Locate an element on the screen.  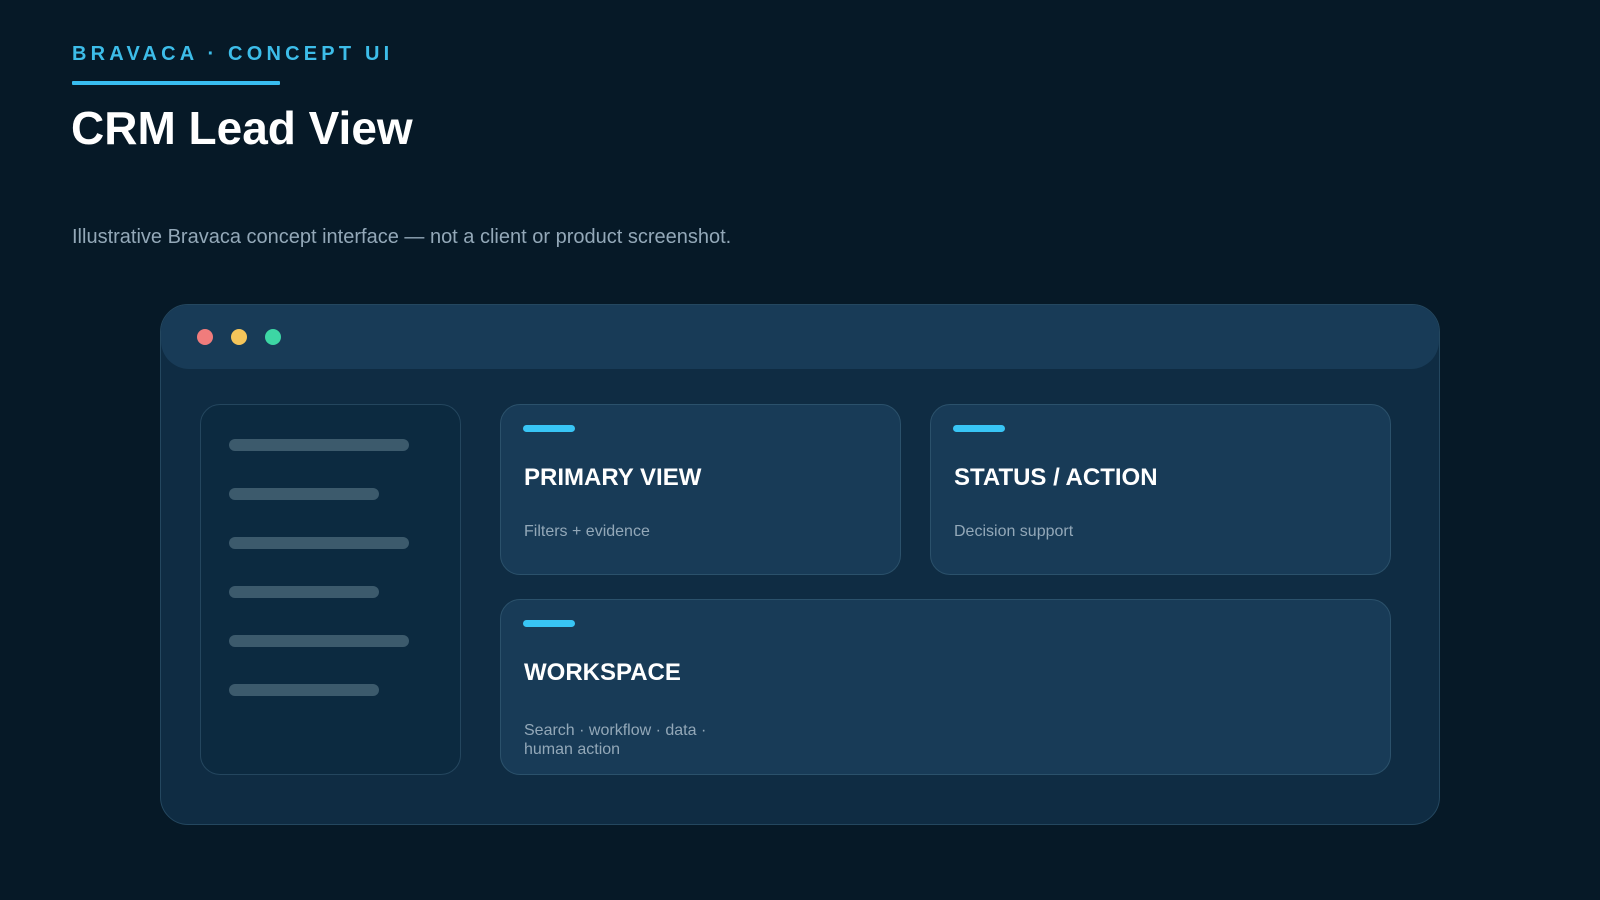
sidebar-nav is located at coordinates (330, 589).